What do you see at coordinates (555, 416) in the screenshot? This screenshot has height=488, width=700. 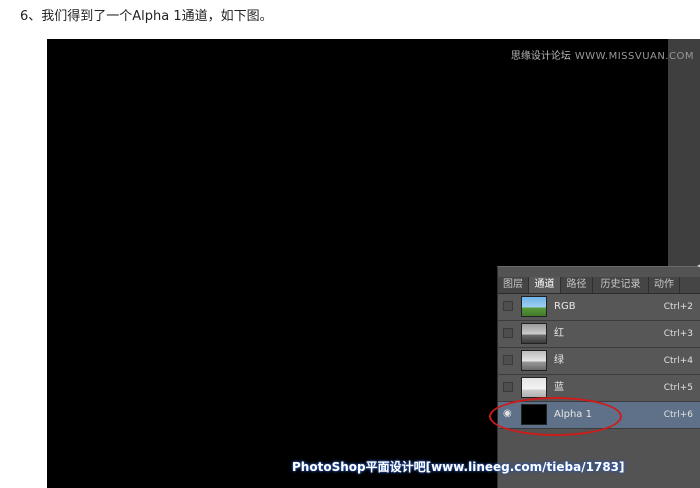 I see `annotation-ellipse` at bounding box center [555, 416].